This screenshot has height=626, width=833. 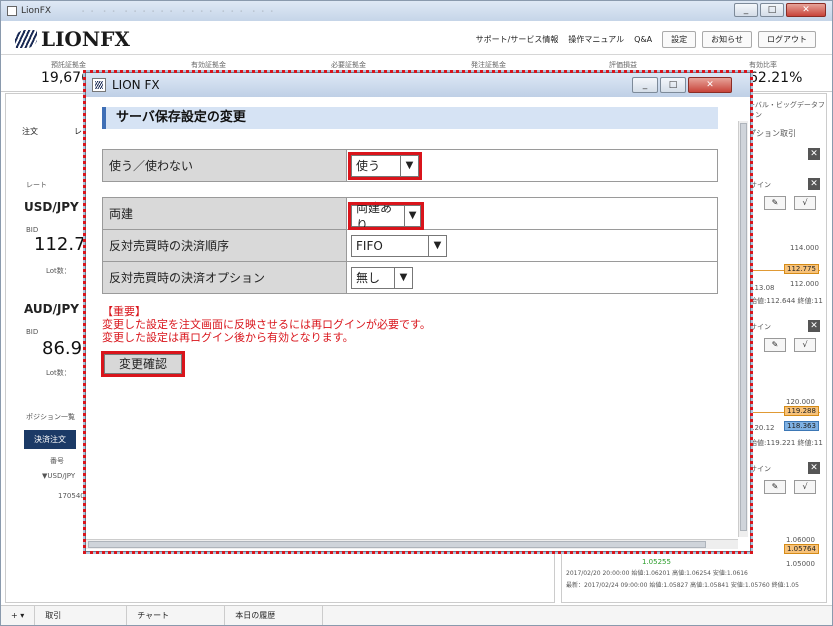 What do you see at coordinates (673, 85) in the screenshot?
I see `dialog-maximize-button: □` at bounding box center [673, 85].